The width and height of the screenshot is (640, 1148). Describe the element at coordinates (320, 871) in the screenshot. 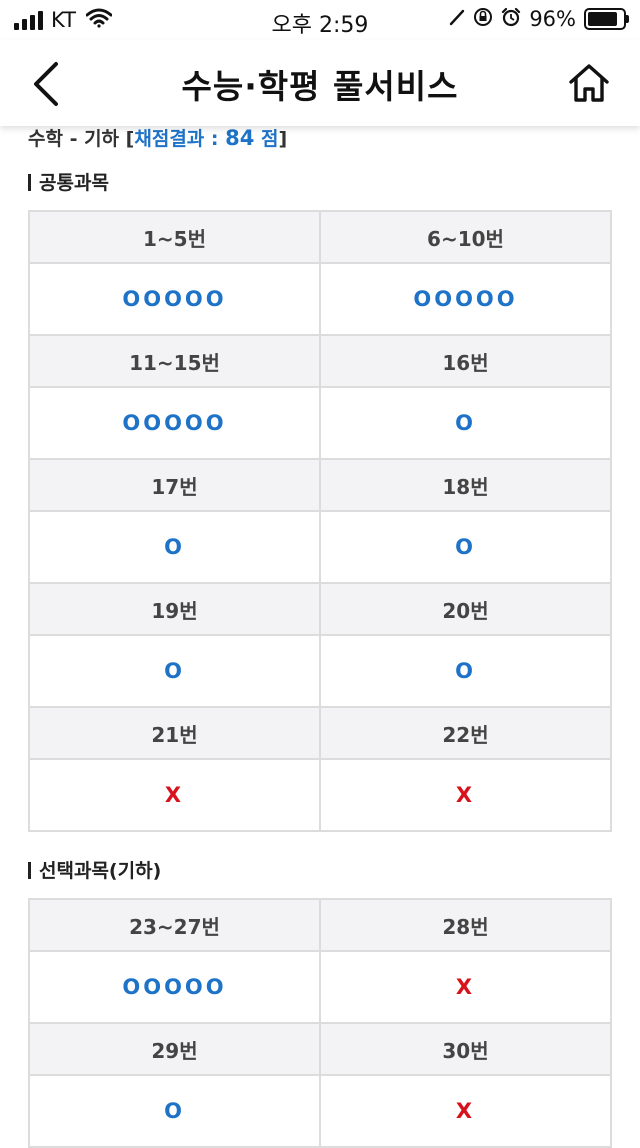

I see `section-title-elective: 선택과목(기하)` at that location.